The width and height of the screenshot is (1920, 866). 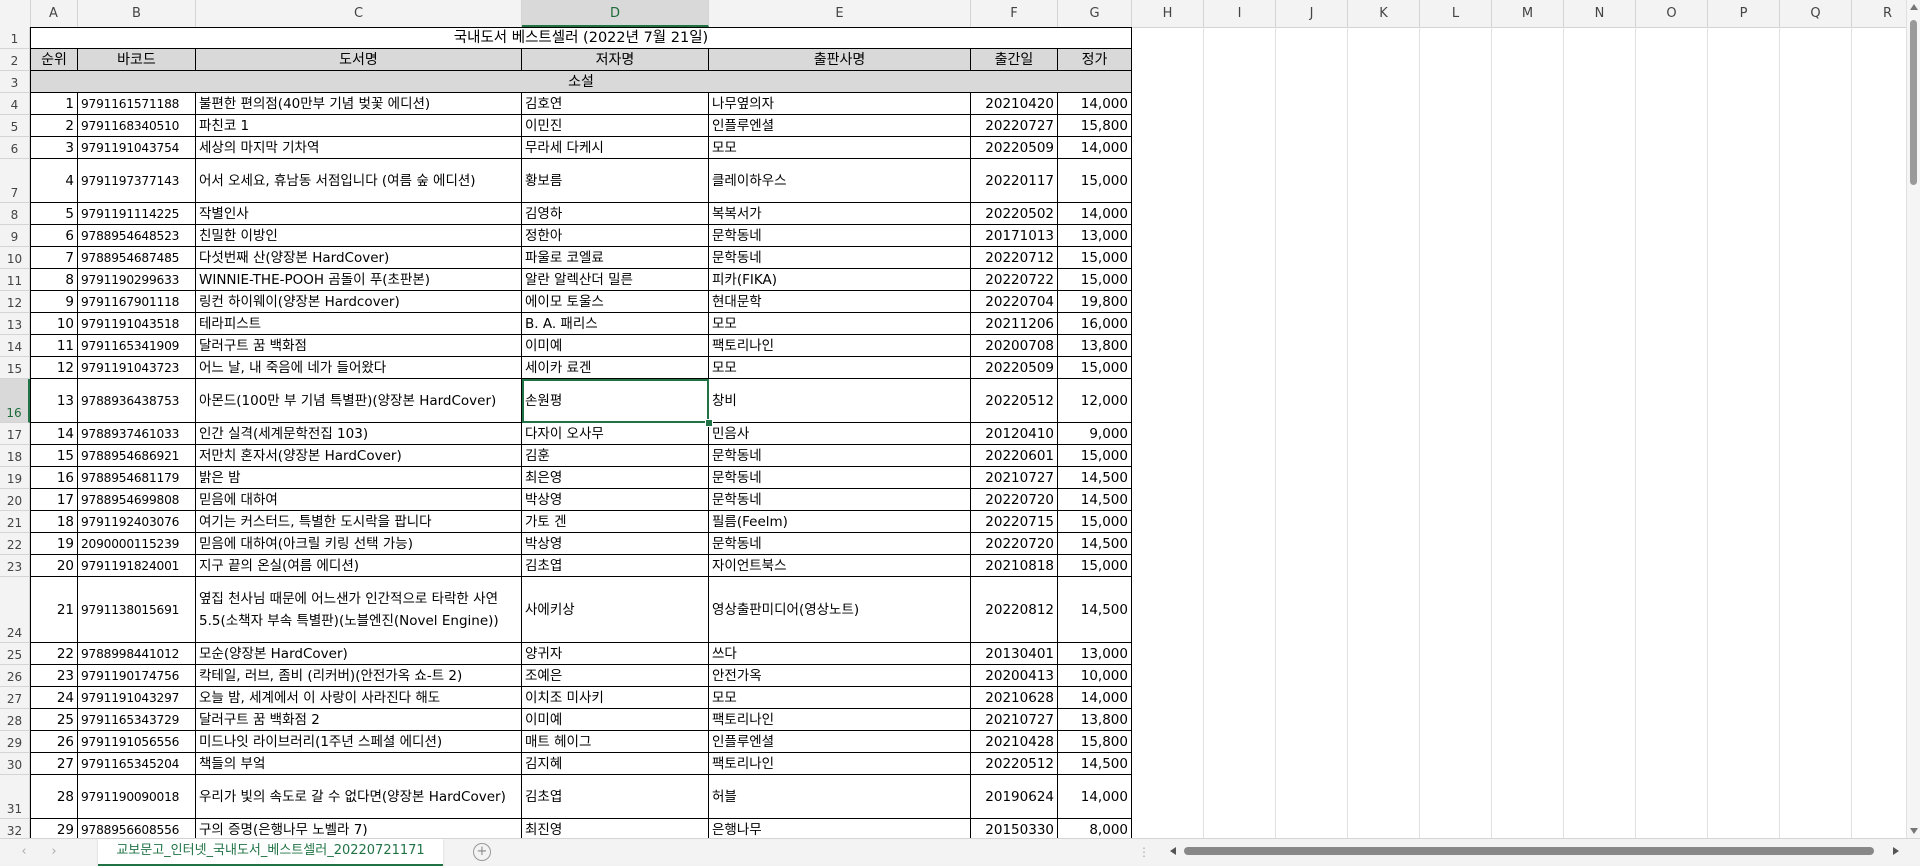 I want to click on cell-e11: 피카(FIKA), so click(x=840, y=280).